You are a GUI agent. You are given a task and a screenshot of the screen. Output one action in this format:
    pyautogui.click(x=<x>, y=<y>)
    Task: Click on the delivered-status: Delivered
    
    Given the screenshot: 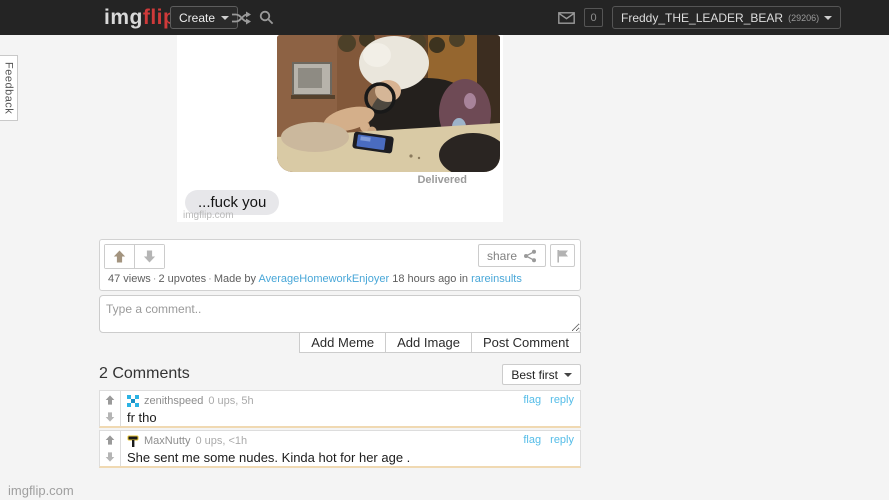 What is the action you would take?
    pyautogui.click(x=442, y=180)
    